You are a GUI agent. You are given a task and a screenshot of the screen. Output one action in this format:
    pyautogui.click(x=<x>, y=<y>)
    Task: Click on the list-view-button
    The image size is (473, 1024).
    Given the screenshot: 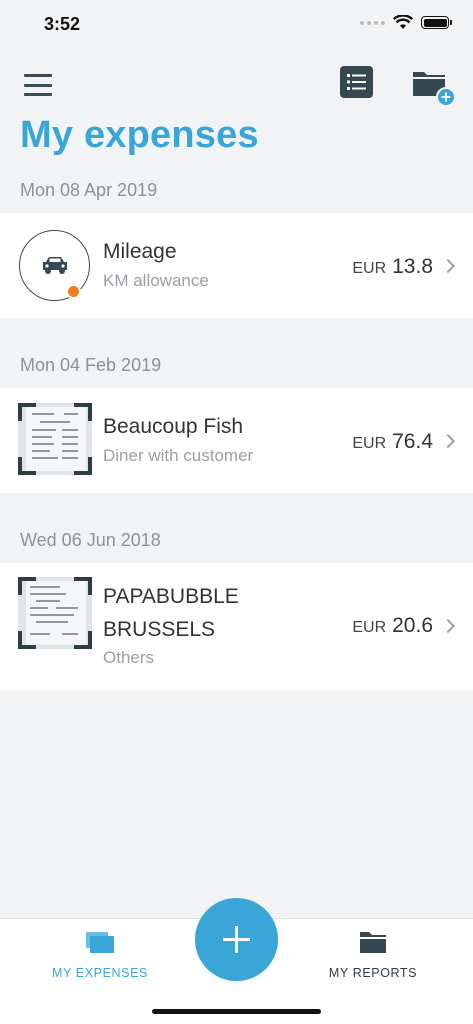 What is the action you would take?
    pyautogui.click(x=356, y=82)
    